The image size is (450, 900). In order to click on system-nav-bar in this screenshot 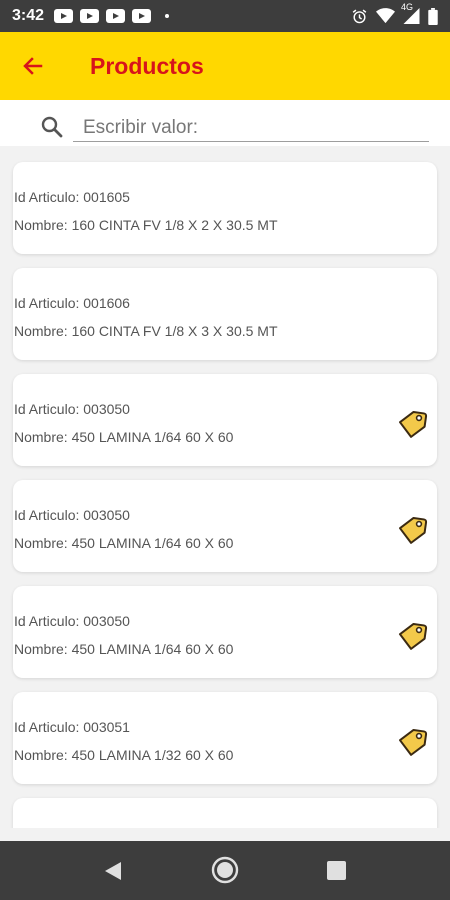, I will do `click(225, 870)`.